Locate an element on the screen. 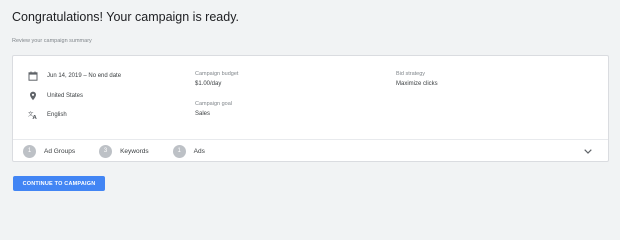 The width and height of the screenshot is (620, 240). translate-icon: 文 A is located at coordinates (33, 115).